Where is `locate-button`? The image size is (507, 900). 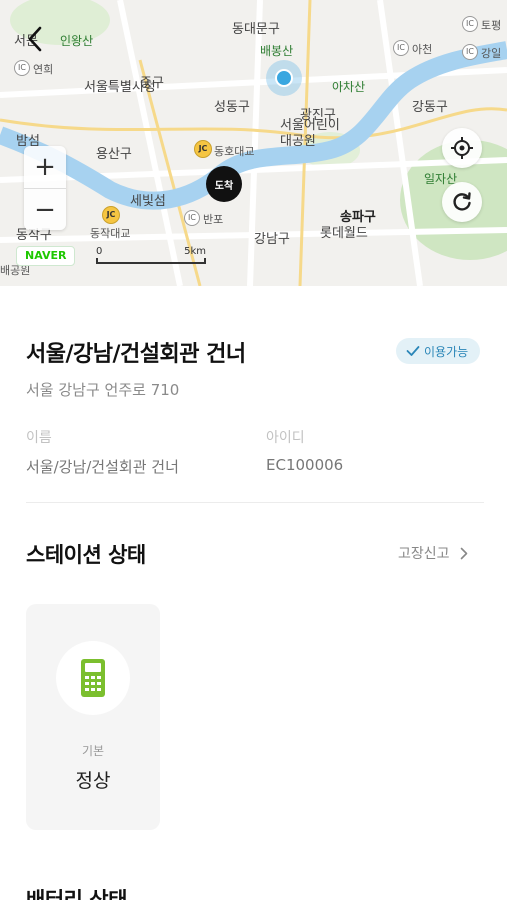
locate-button is located at coordinates (462, 148).